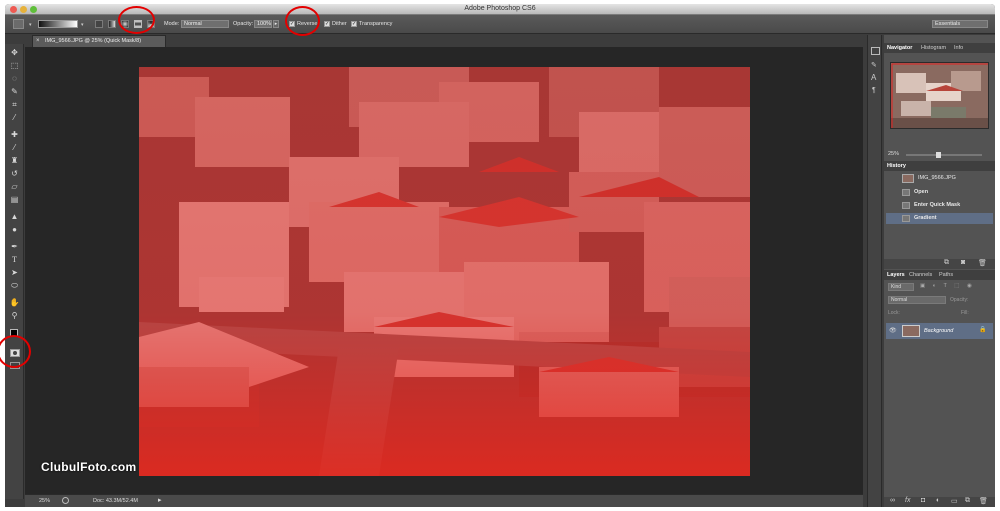  I want to click on path-selection-tool-icon: ➤, so click(14, 273).